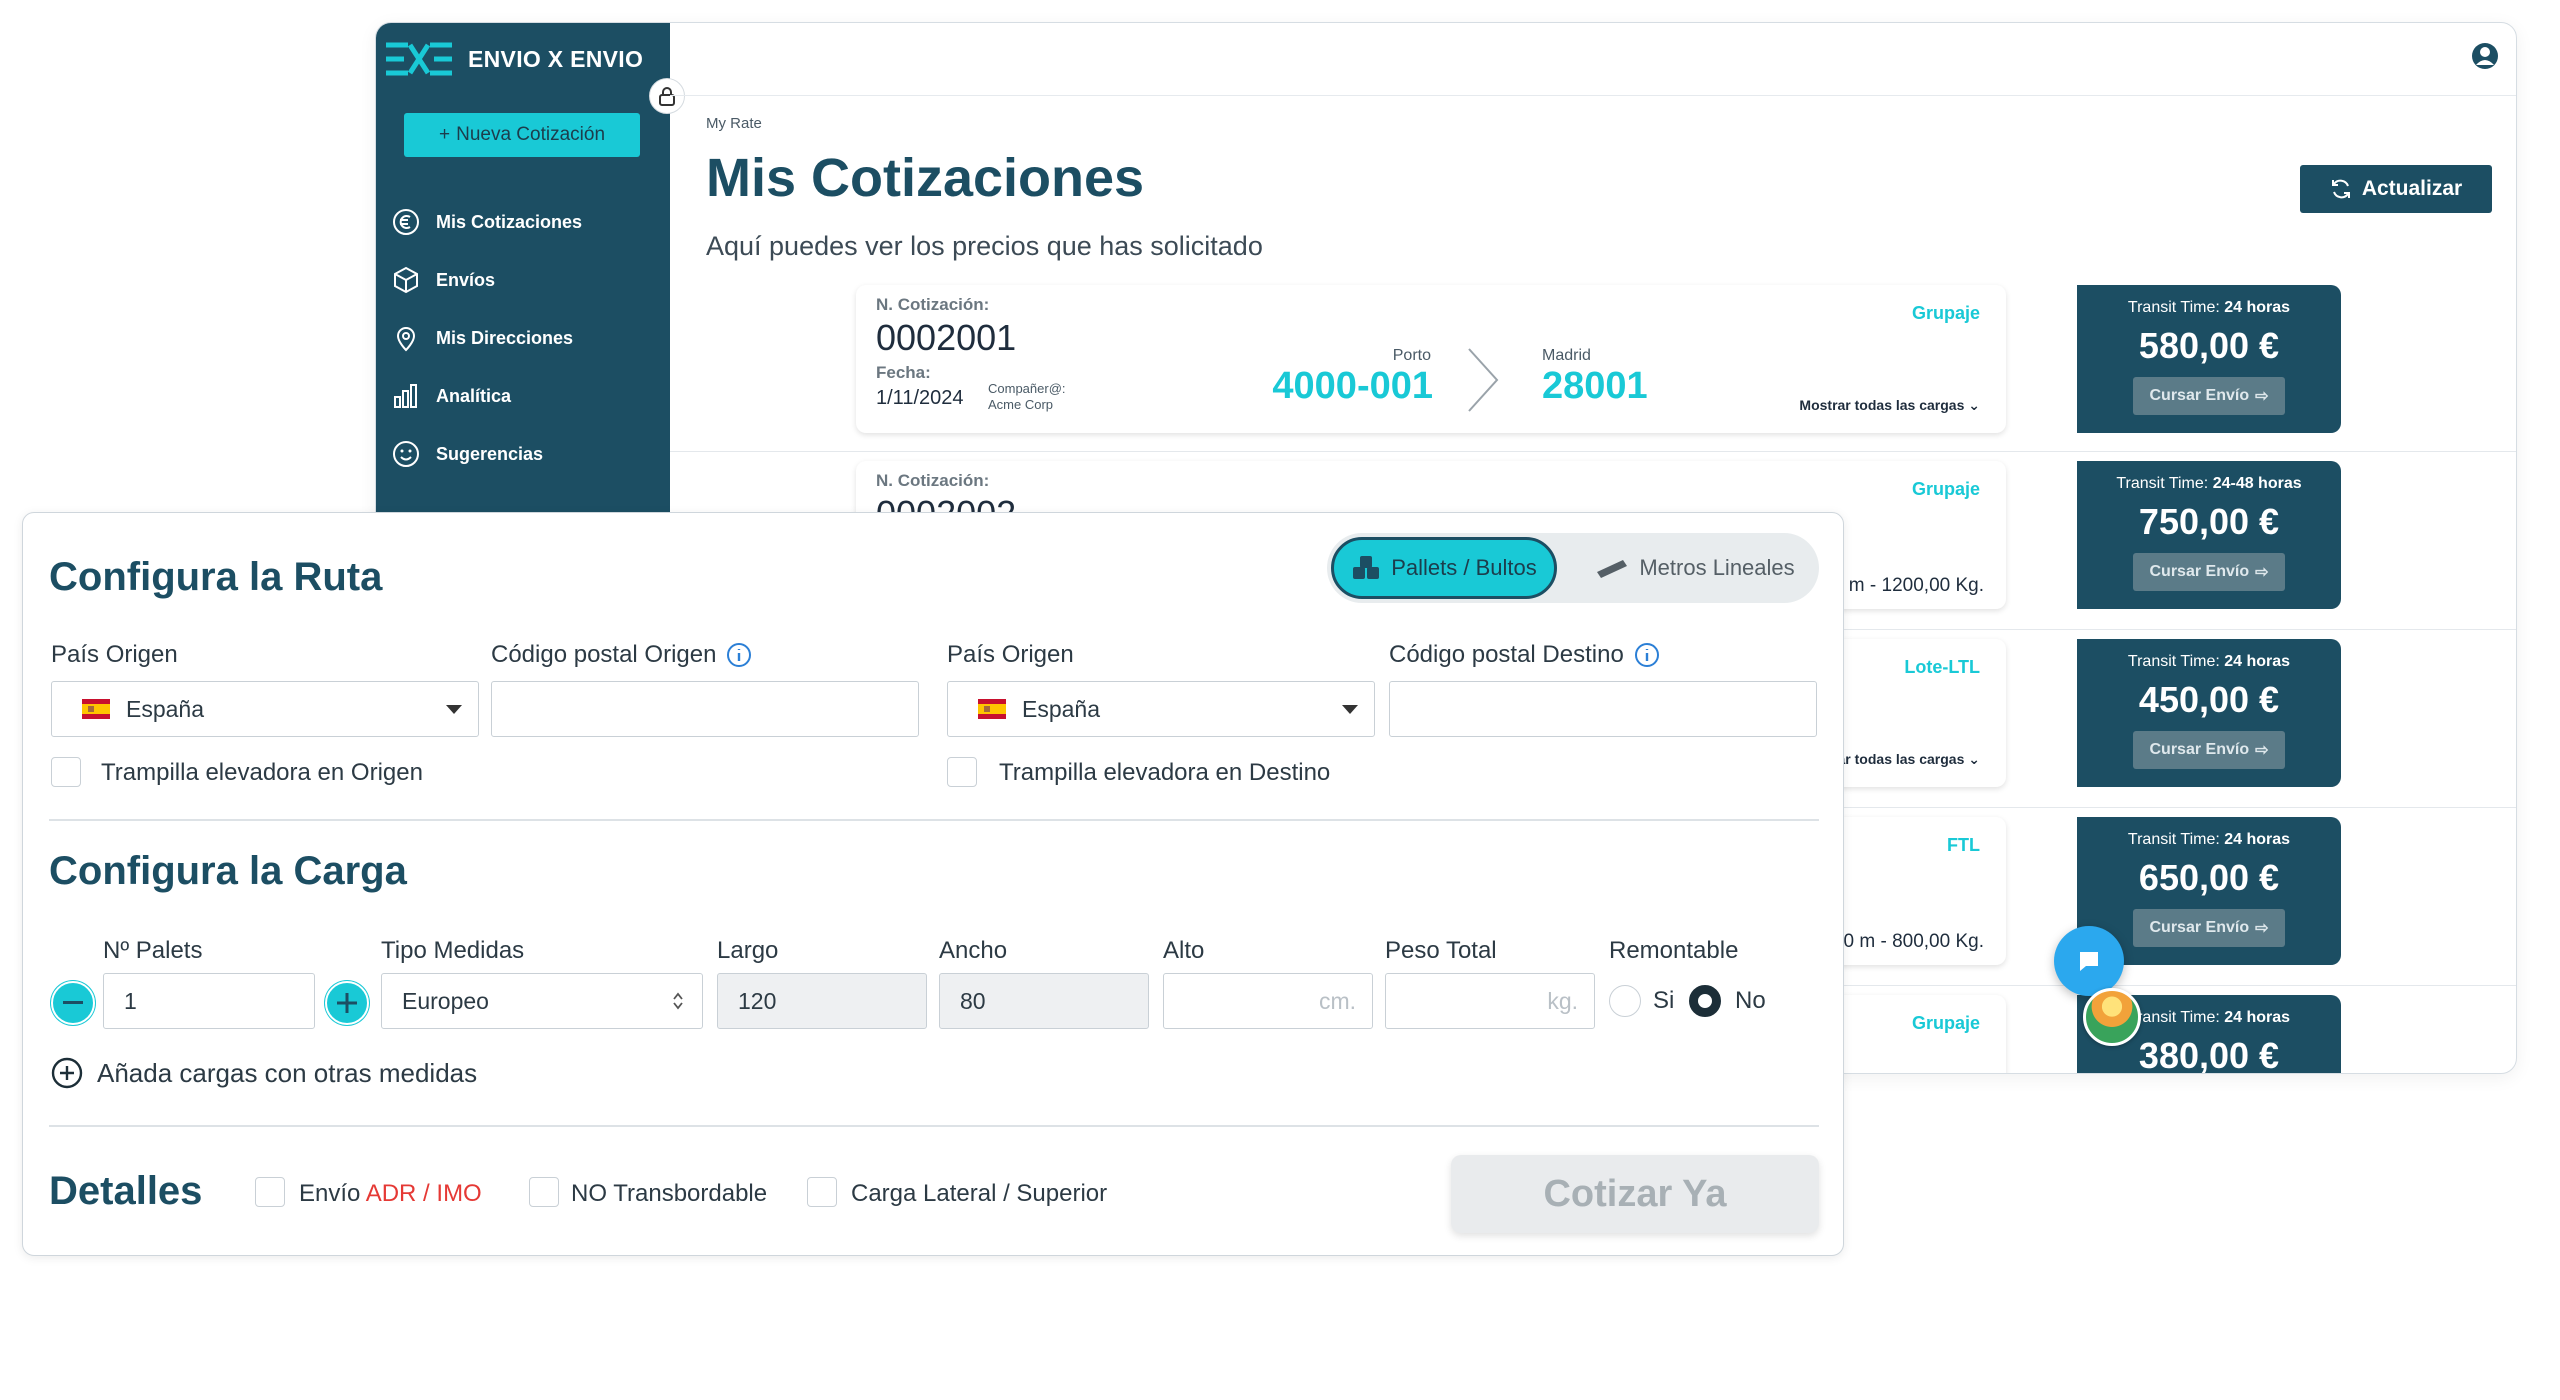 The width and height of the screenshot is (2560, 1400). Describe the element at coordinates (1562, 1000) in the screenshot. I see `weight-unit: kg.` at that location.